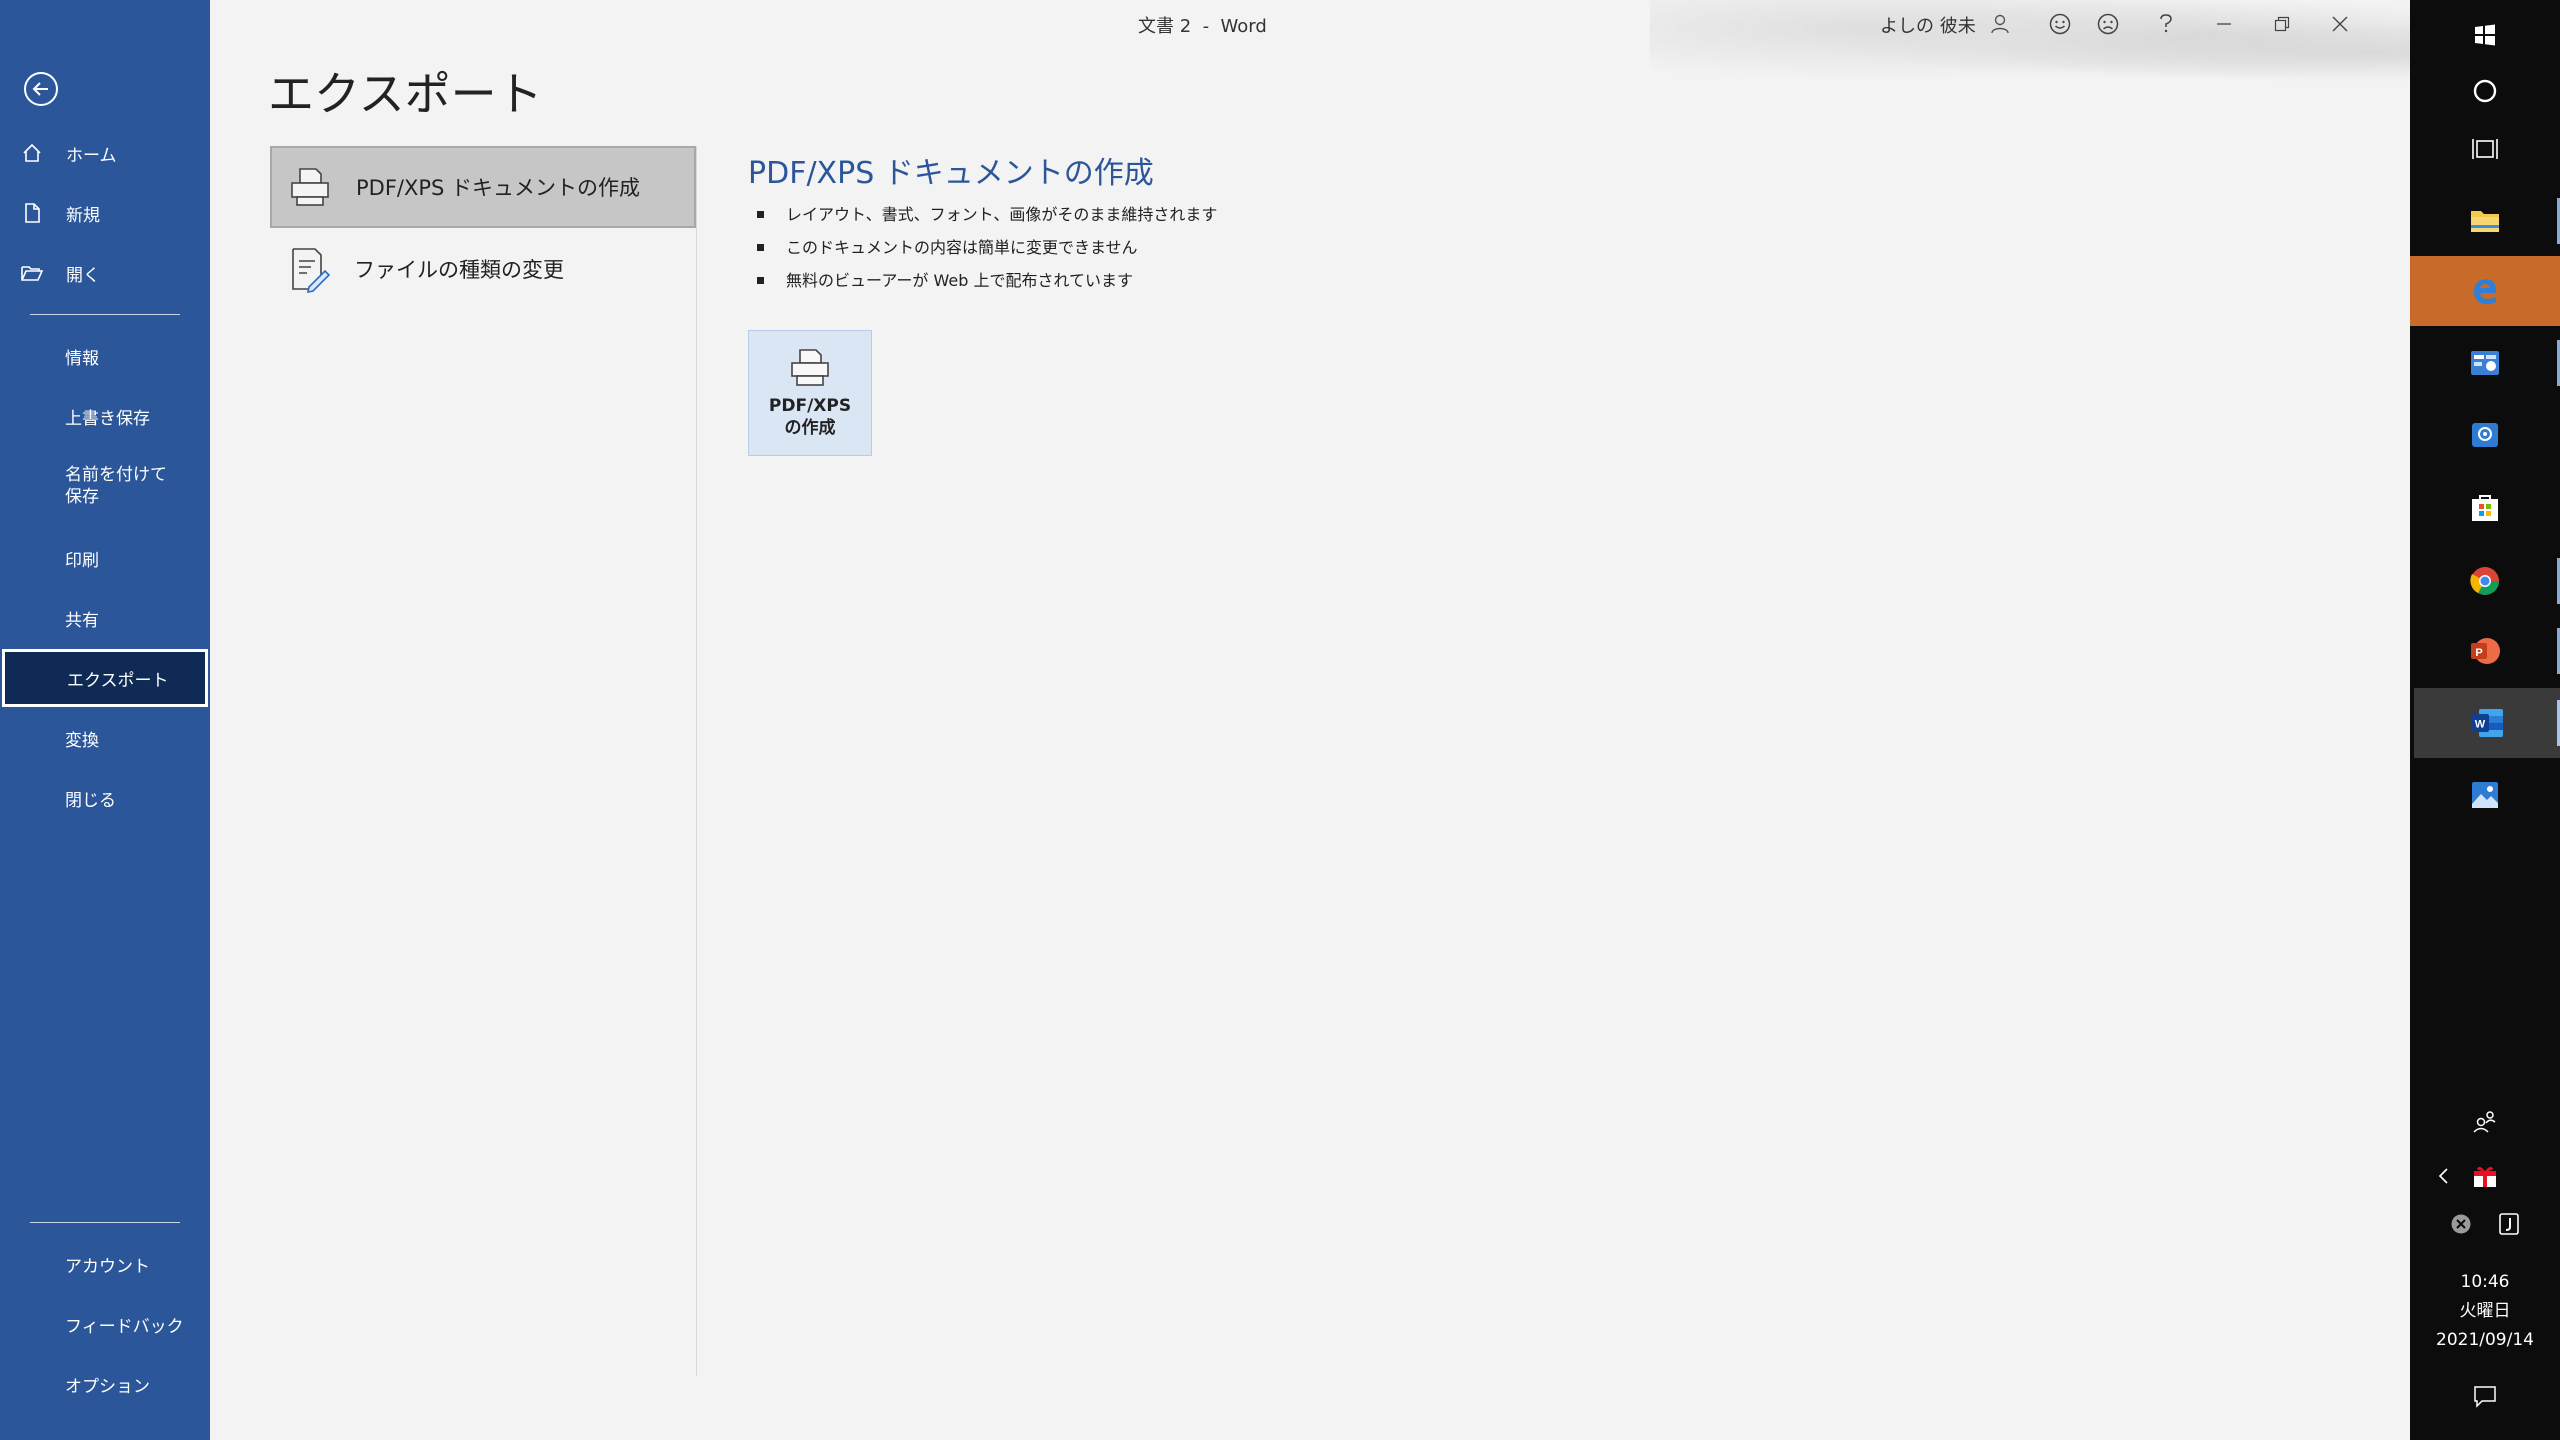 The width and height of the screenshot is (2560, 1440). I want to click on nav-item-info: 情報, so click(104, 356).